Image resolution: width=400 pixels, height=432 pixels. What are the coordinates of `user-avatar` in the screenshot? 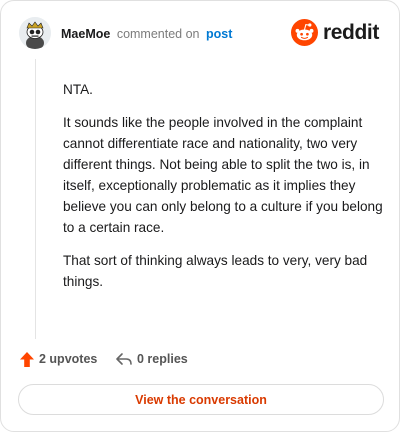 It's located at (35, 33).